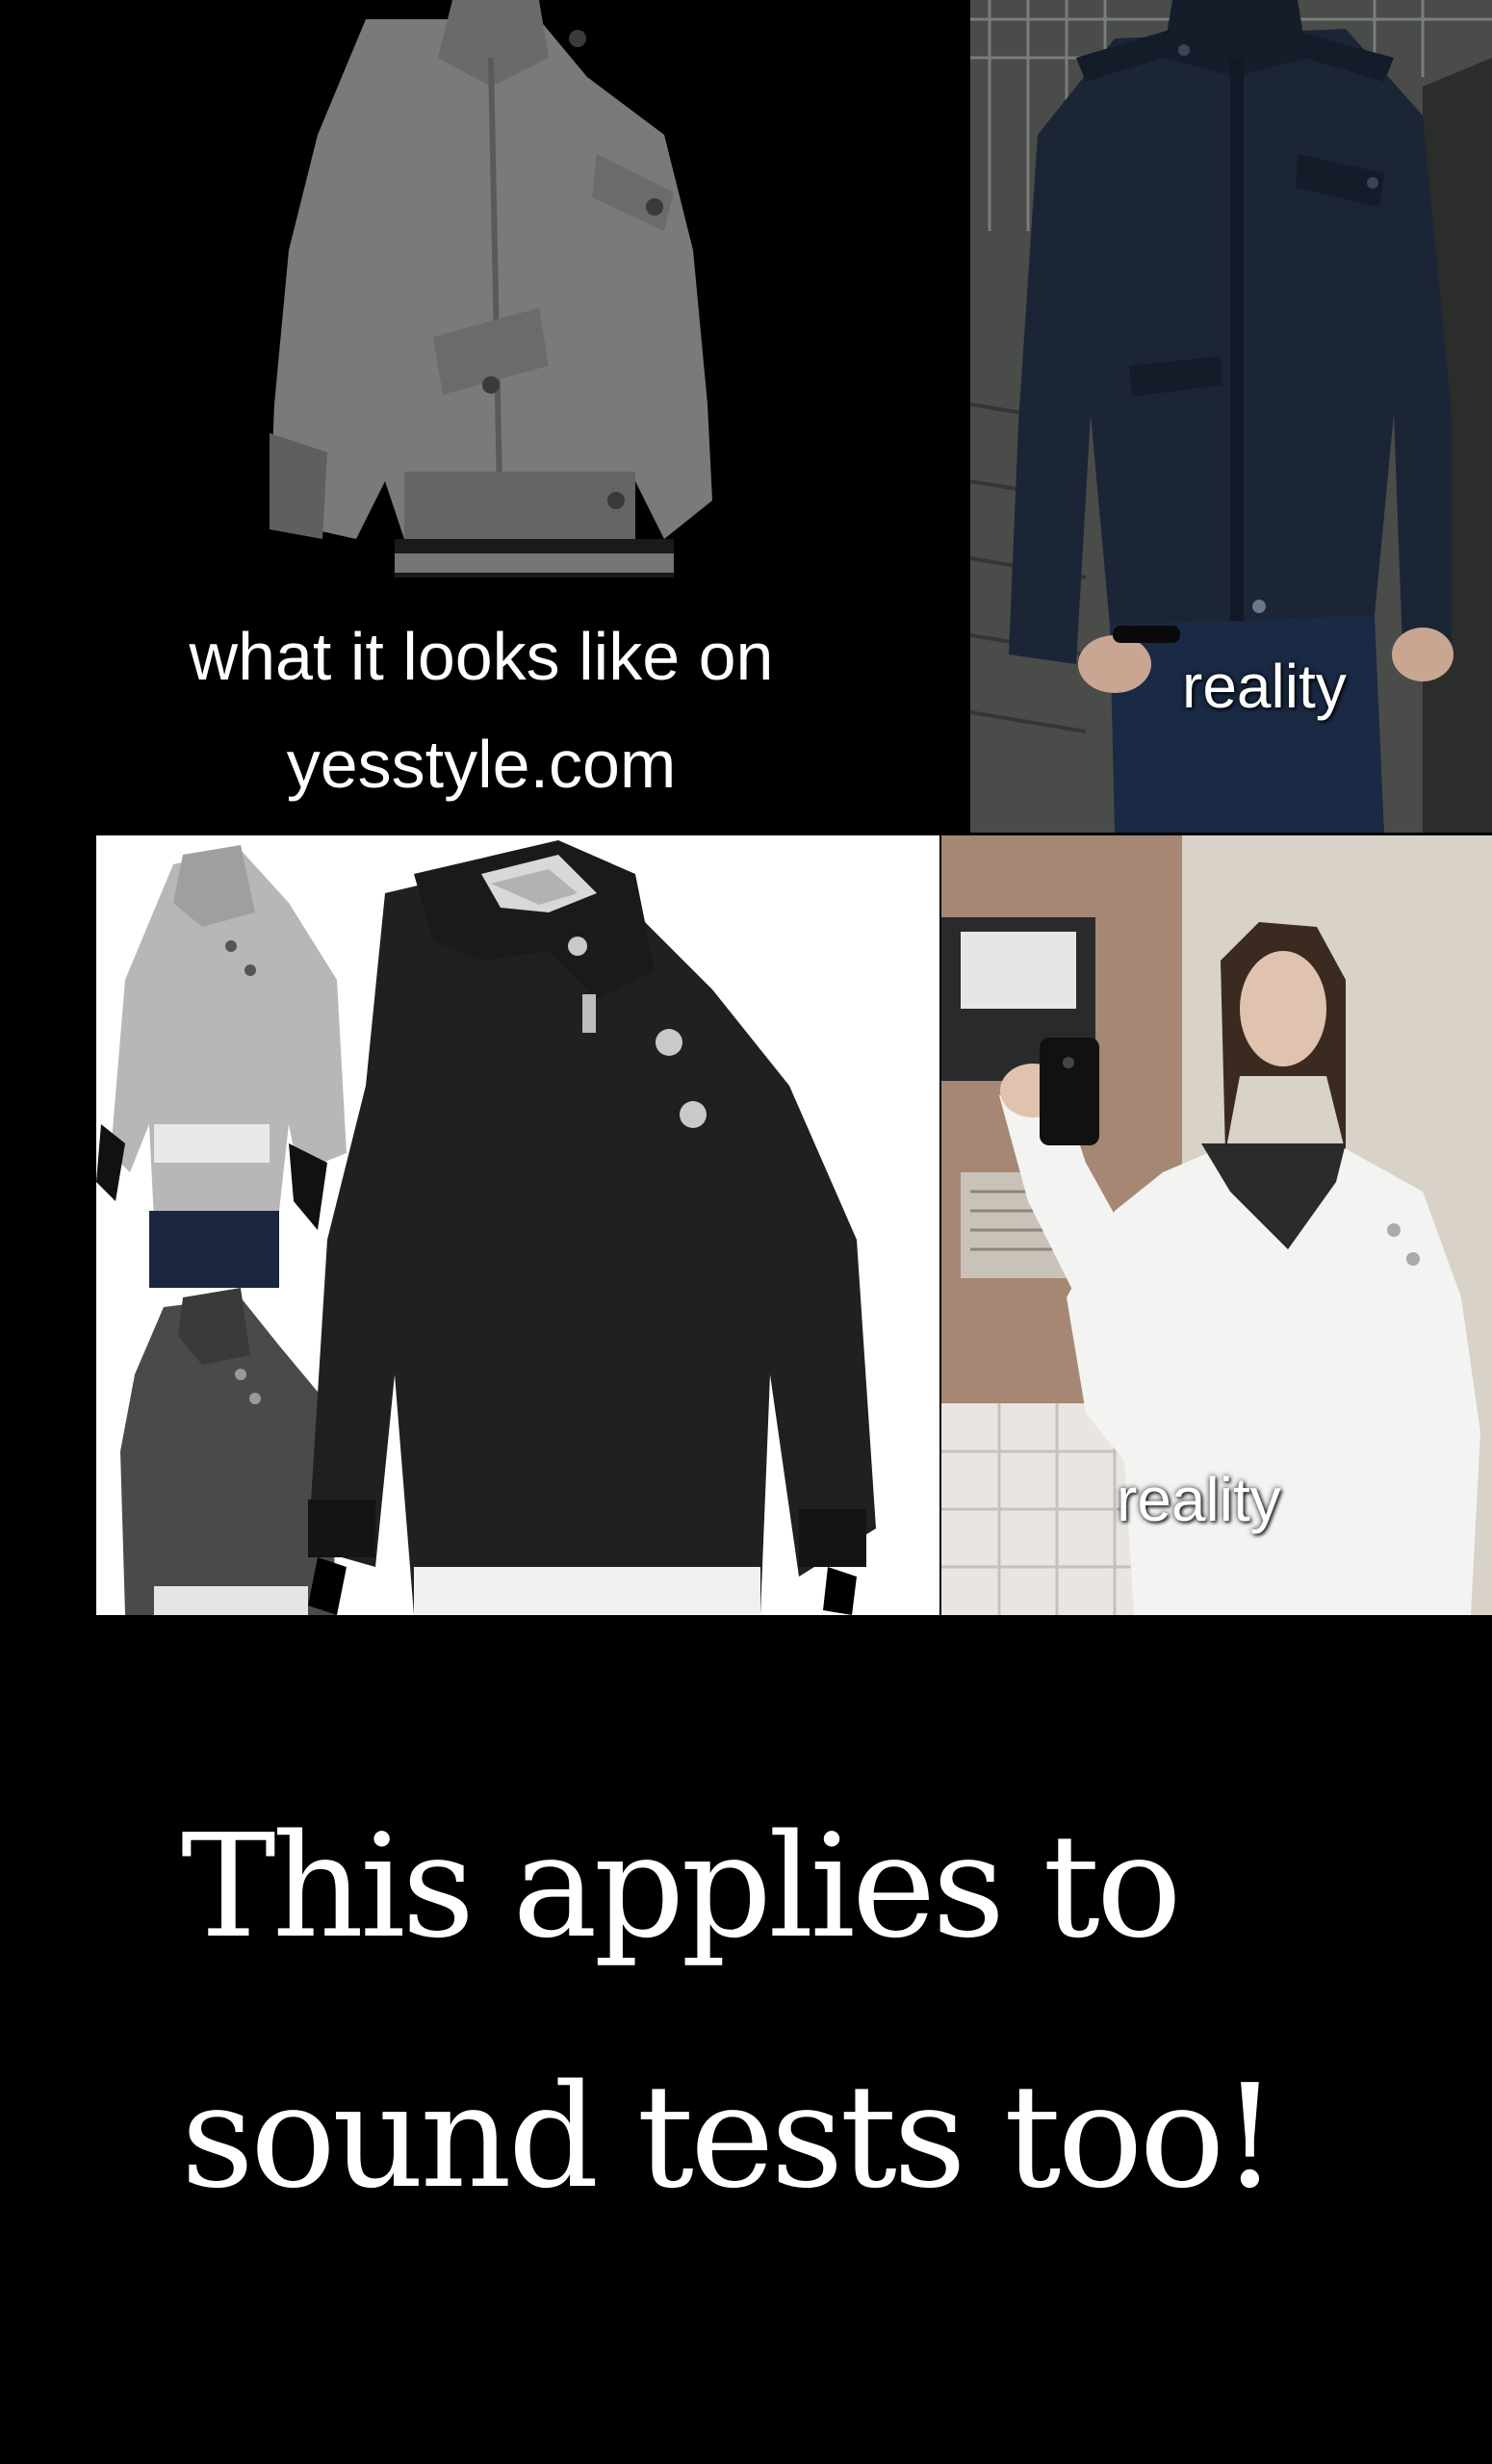  I want to click on headline-line-2: sound tests too!, so click(729, 2137).